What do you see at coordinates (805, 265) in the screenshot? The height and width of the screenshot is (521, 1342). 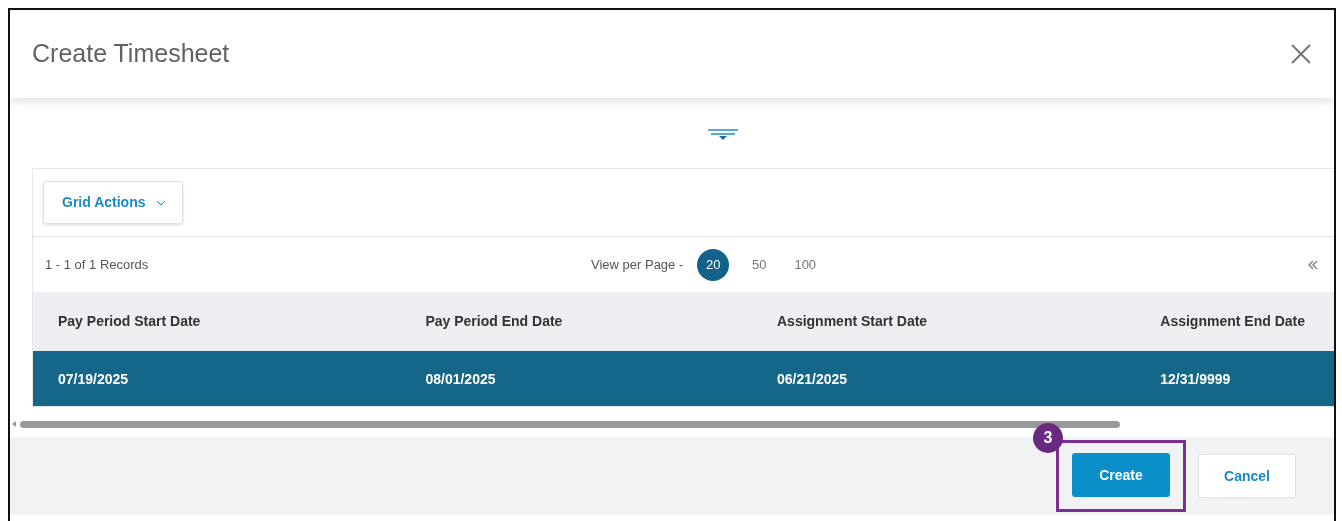 I see `page-size-option: 100` at bounding box center [805, 265].